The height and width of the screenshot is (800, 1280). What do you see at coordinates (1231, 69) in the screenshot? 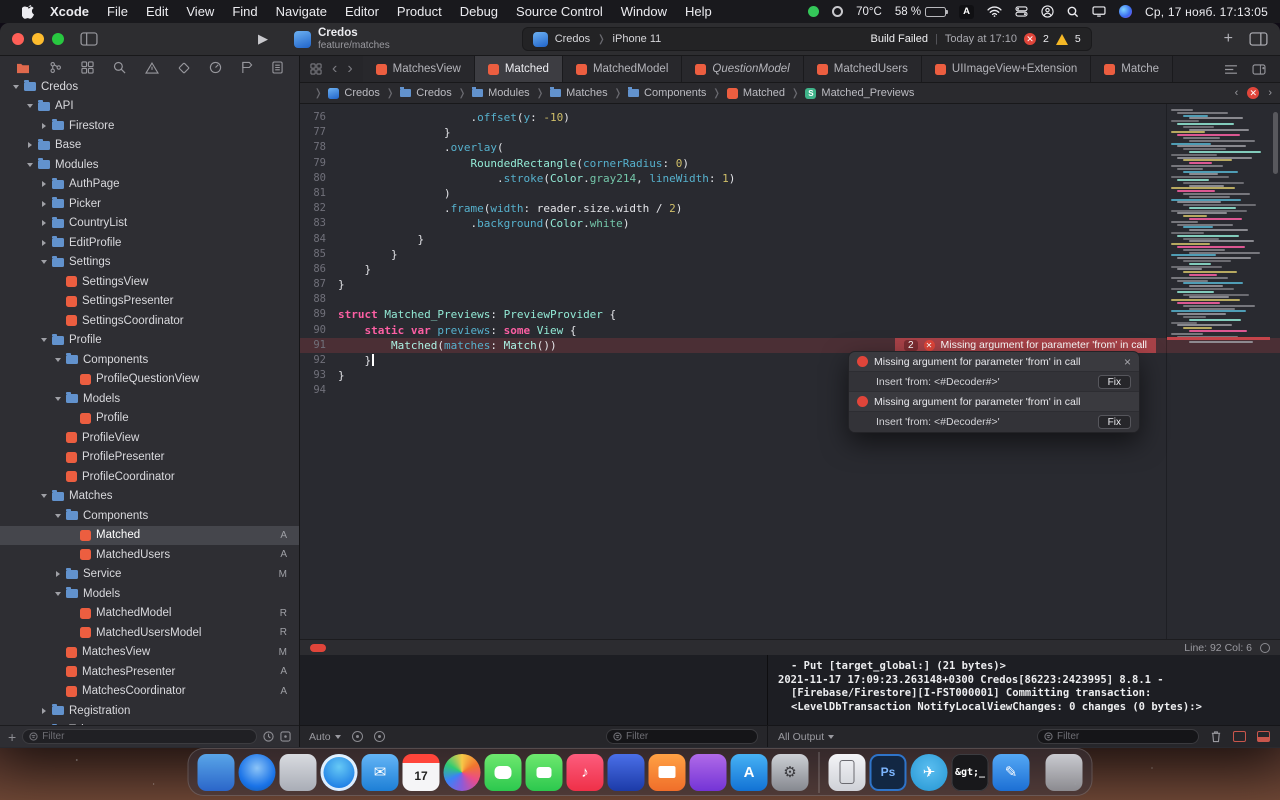
I see `adjust-editor-options-icon` at bounding box center [1231, 69].